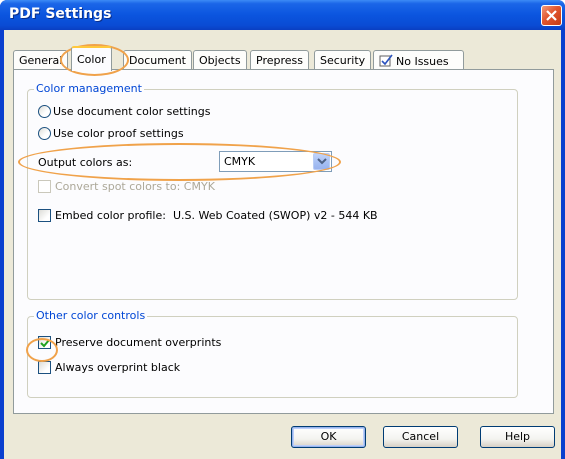  I want to click on color-management-title: Color management, so click(89, 88).